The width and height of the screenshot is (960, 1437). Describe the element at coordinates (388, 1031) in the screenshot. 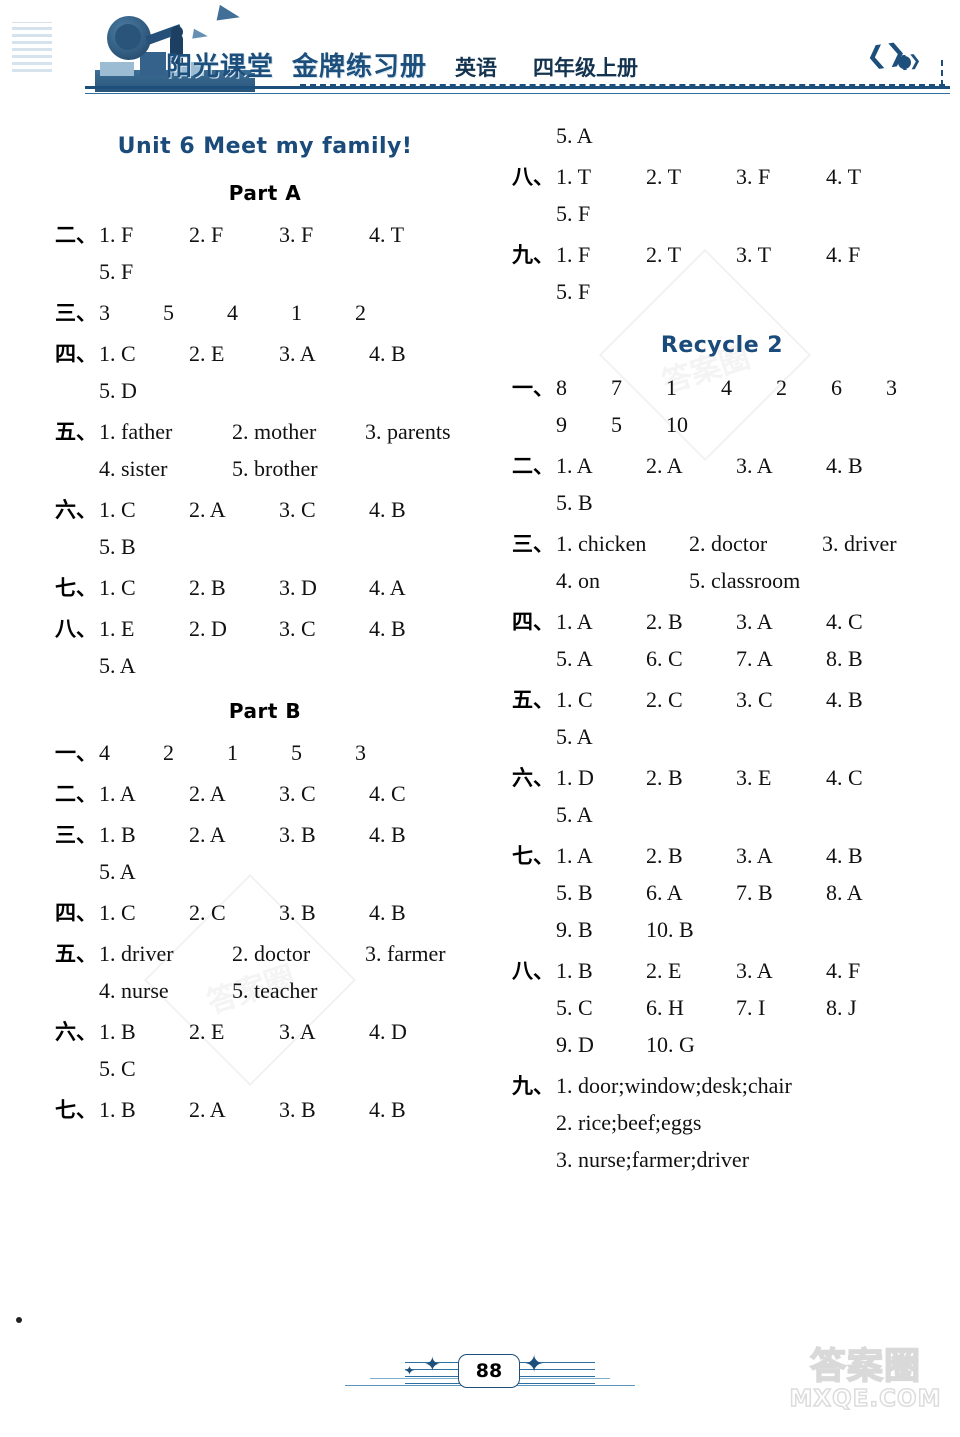

I see `answer-item: 4. D` at that location.